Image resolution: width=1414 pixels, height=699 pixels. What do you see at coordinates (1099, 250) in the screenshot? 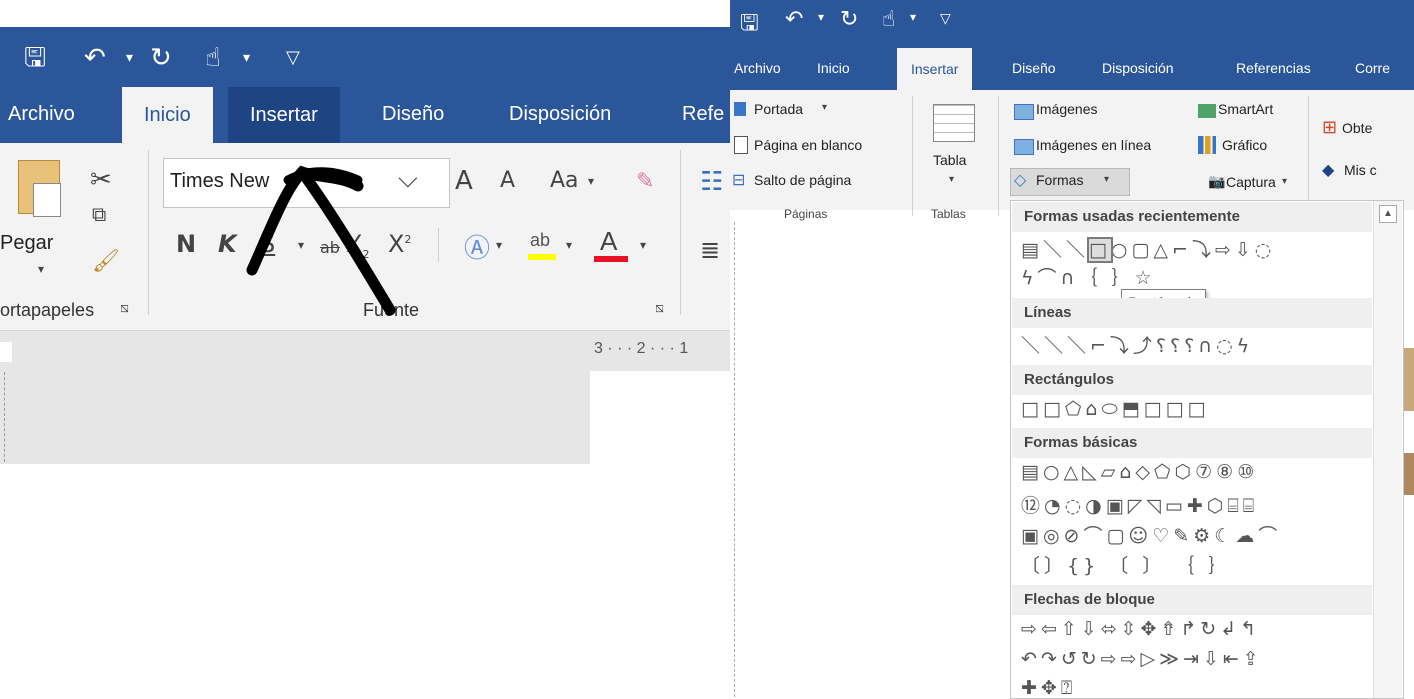
I see `rectangle-shape: □` at bounding box center [1099, 250].